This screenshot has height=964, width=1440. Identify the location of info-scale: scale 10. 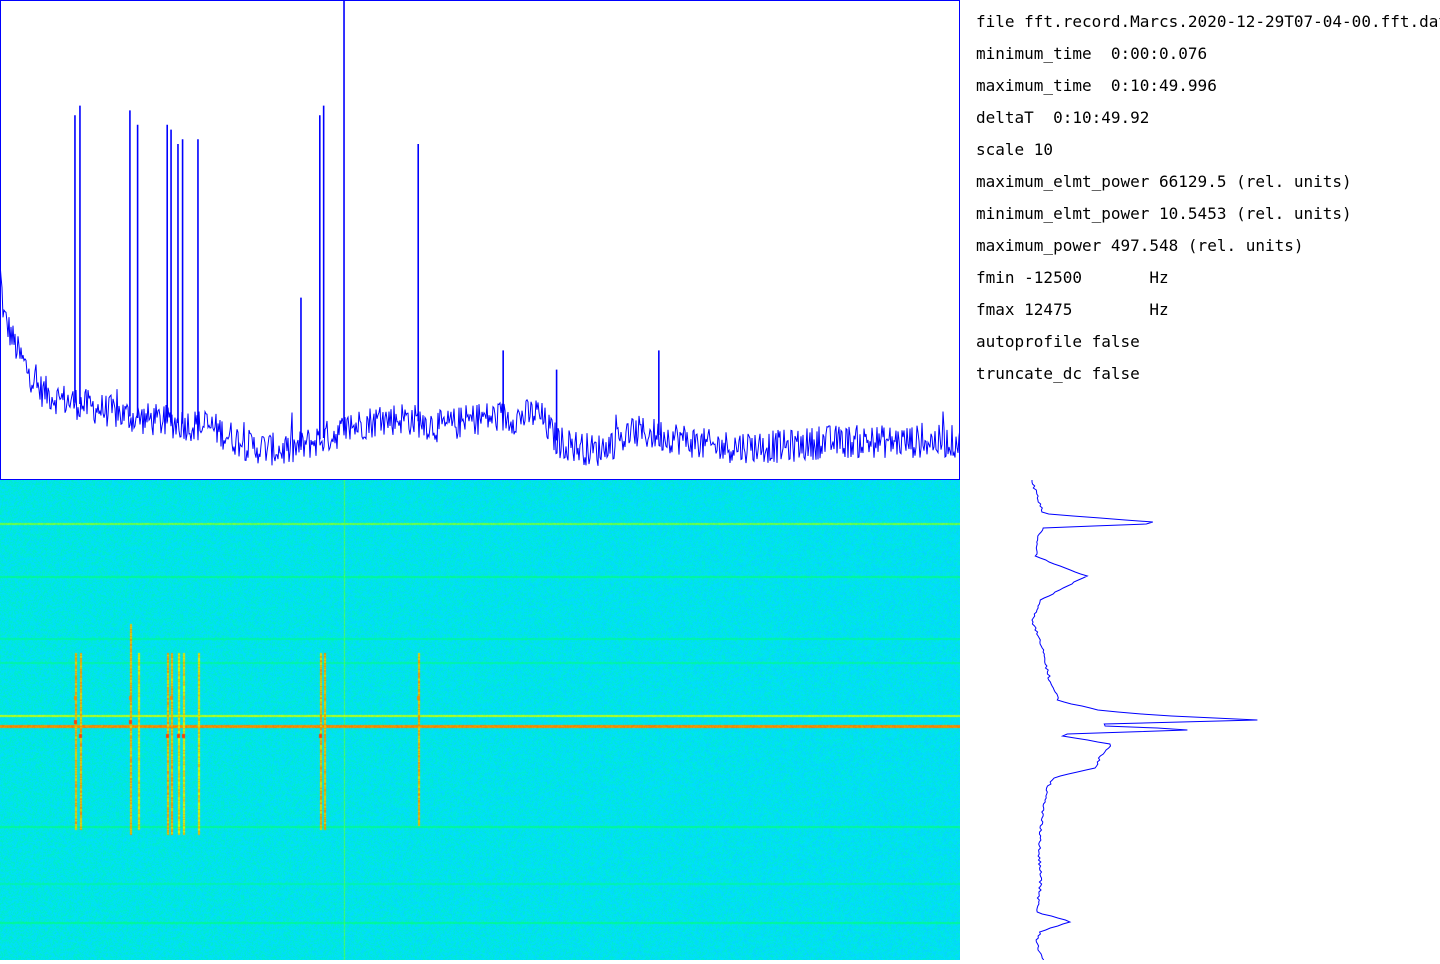
(1015, 149).